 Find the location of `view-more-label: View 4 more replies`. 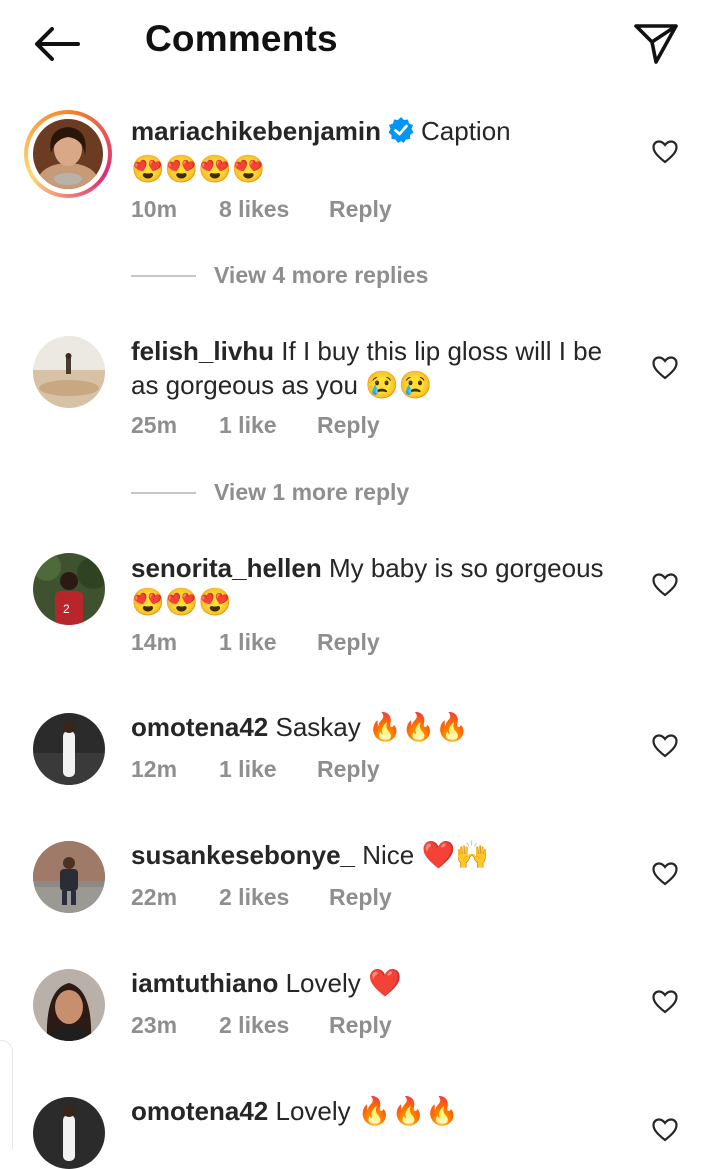

view-more-label: View 4 more replies is located at coordinates (321, 275).